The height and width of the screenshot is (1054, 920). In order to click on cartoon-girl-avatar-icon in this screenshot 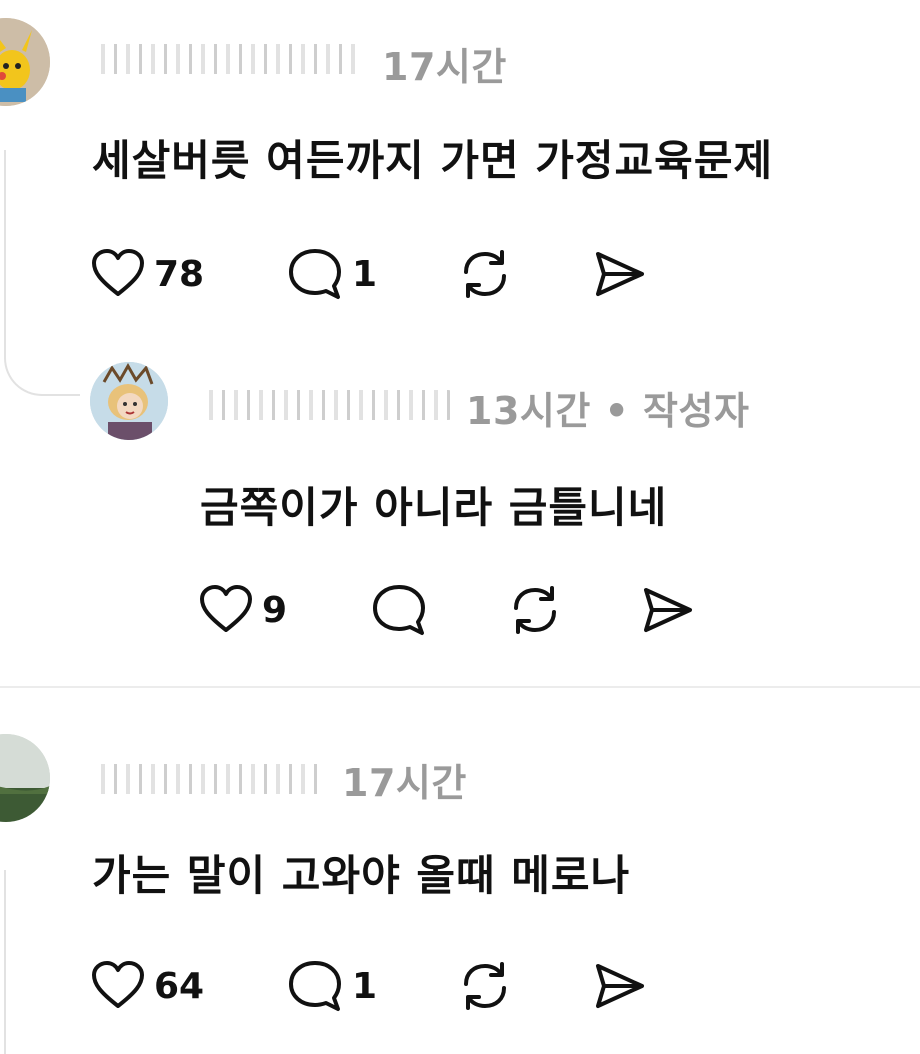, I will do `click(129, 401)`.